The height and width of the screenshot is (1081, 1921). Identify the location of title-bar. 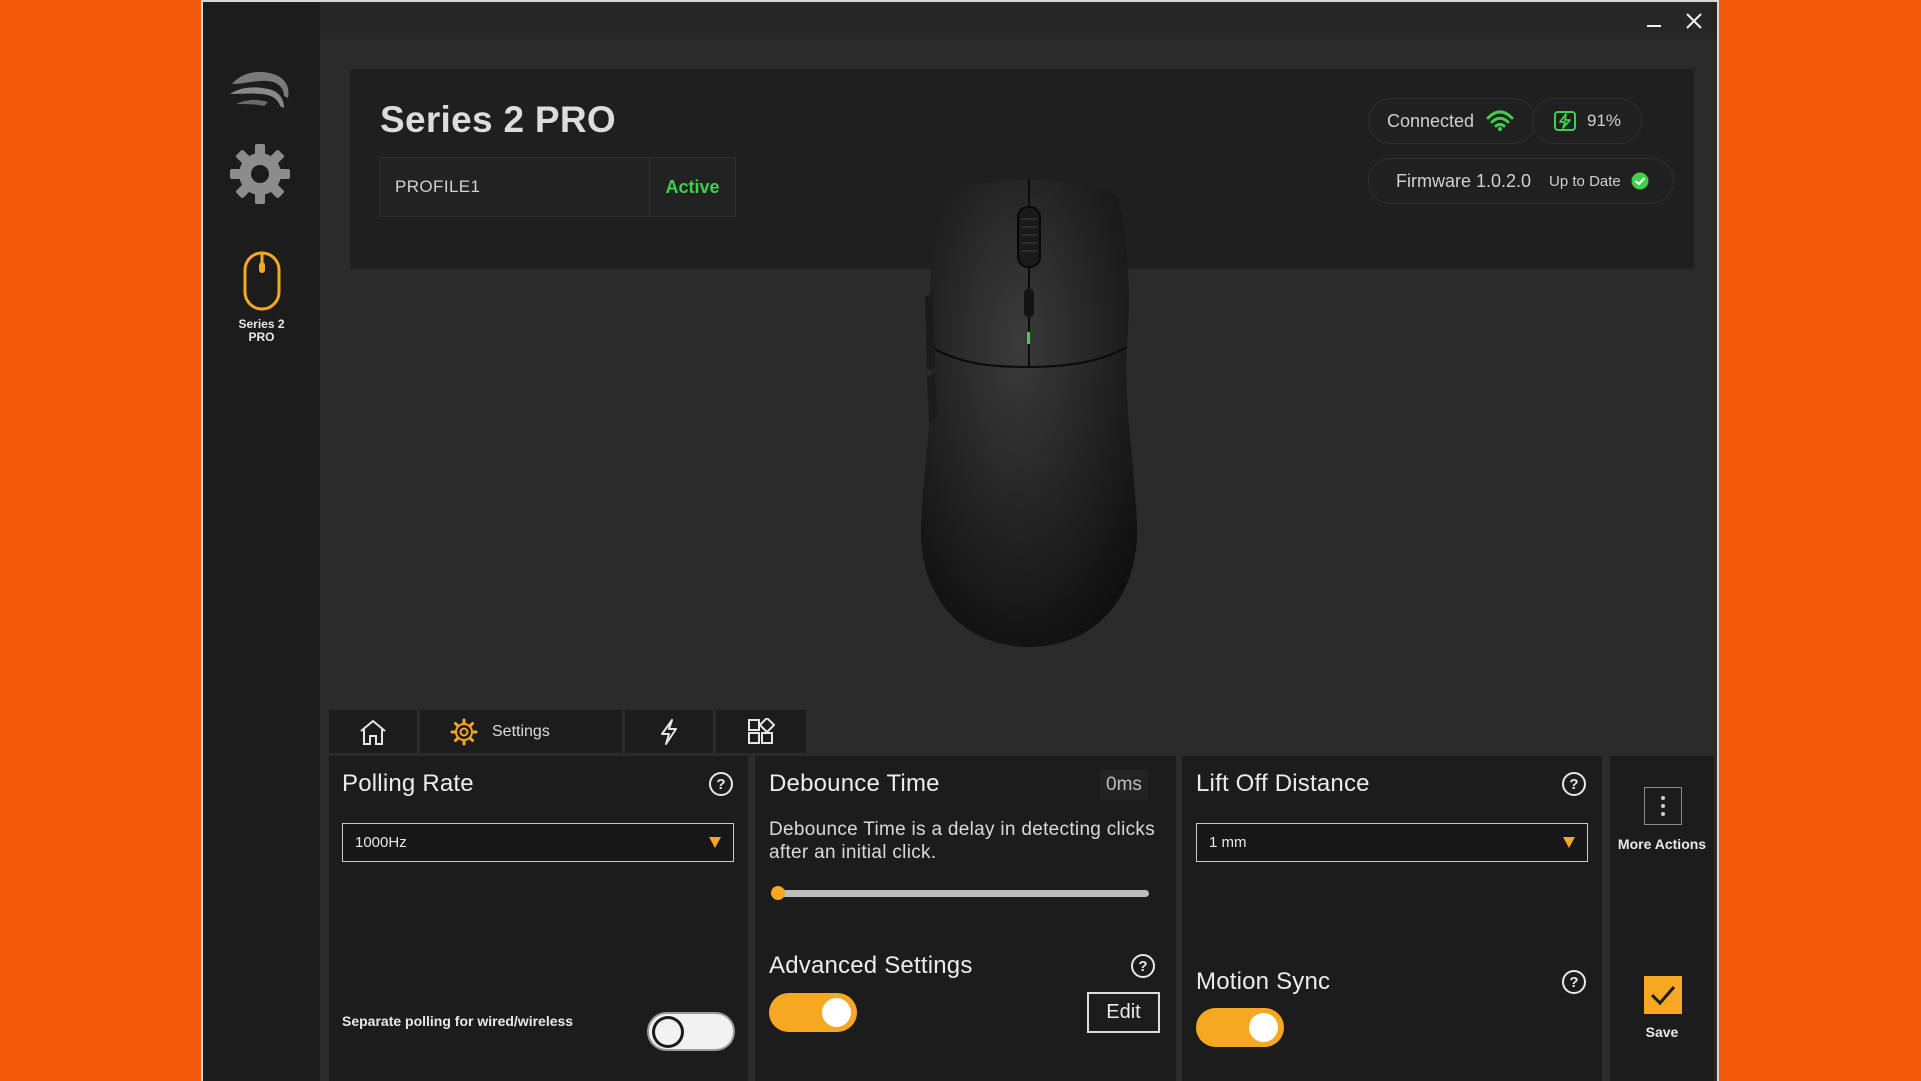
(960, 20).